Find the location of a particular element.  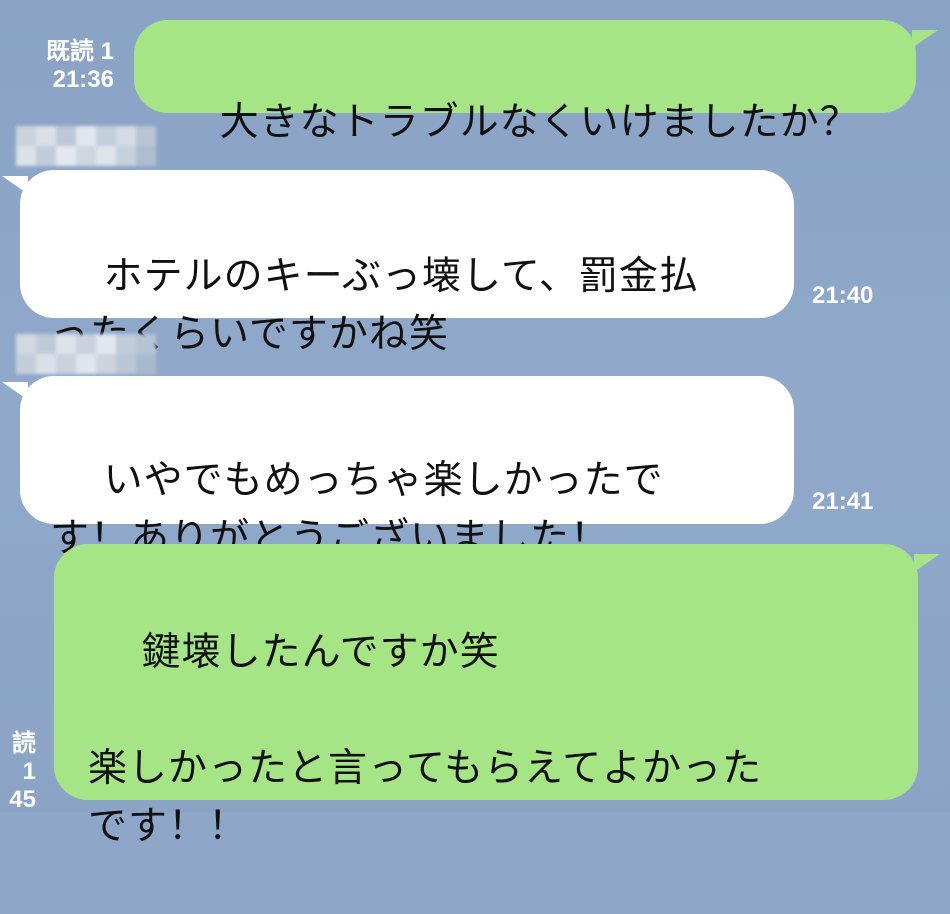

message-time: 21:40 is located at coordinates (843, 295).